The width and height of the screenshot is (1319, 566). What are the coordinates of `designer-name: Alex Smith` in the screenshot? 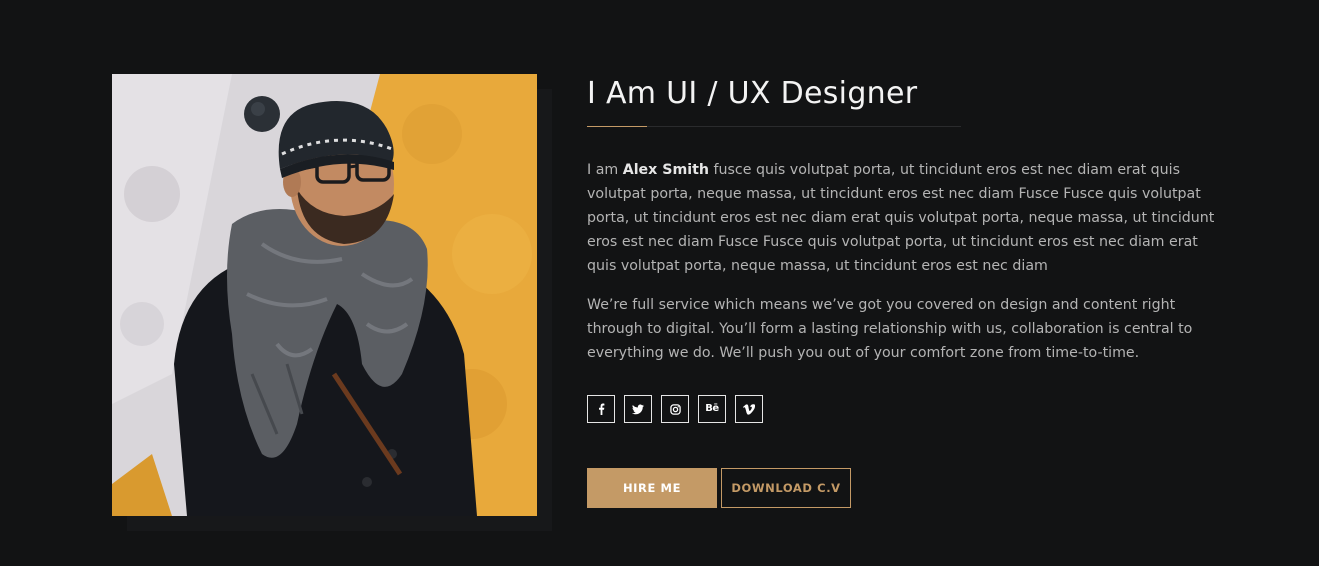 It's located at (666, 170).